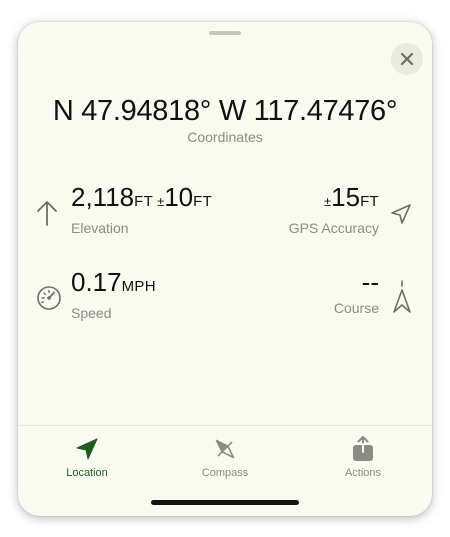  I want to click on course-stat: -- Course, so click(356, 291).